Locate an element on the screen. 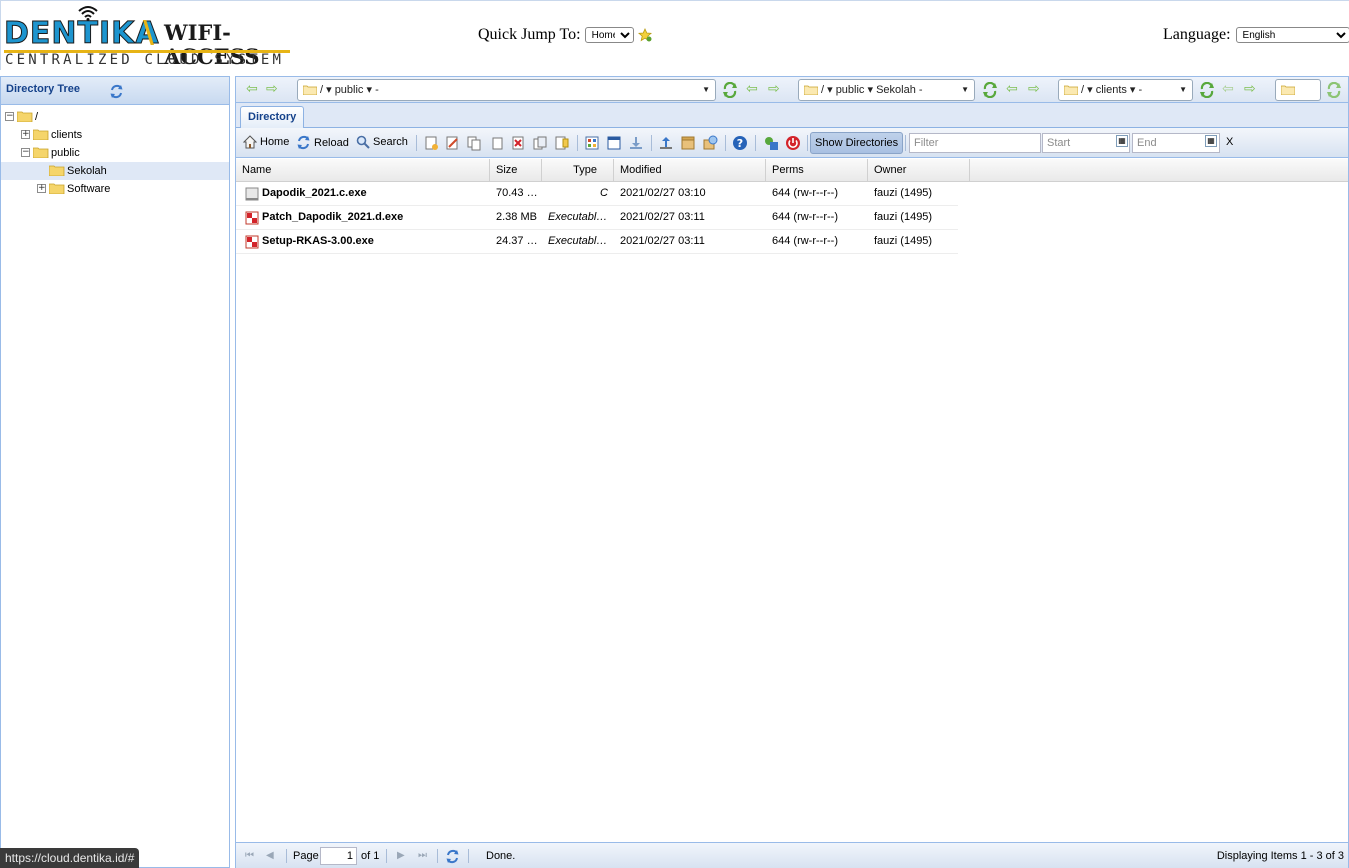 This screenshot has width=1349, height=868. tree-node-public: − public is located at coordinates (115, 153).